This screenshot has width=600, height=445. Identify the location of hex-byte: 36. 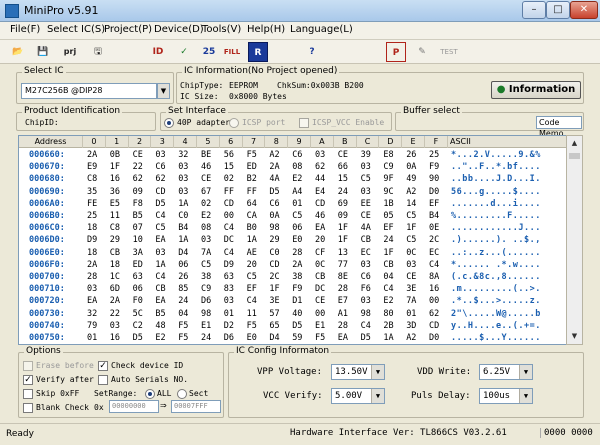
(115, 193).